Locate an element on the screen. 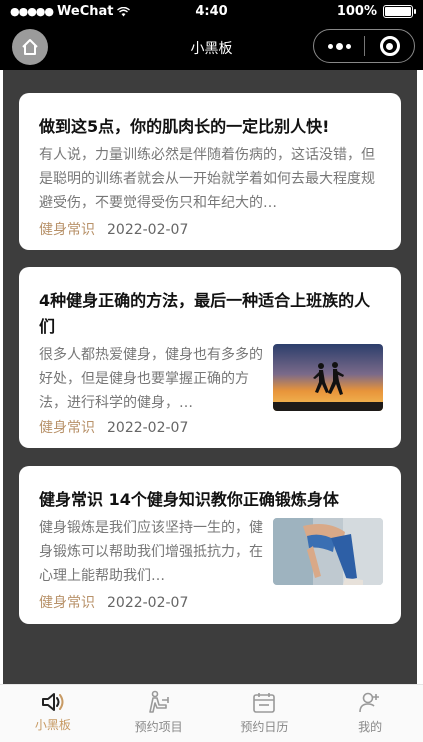 The image size is (423, 742). mini-program-capsule is located at coordinates (364, 46).